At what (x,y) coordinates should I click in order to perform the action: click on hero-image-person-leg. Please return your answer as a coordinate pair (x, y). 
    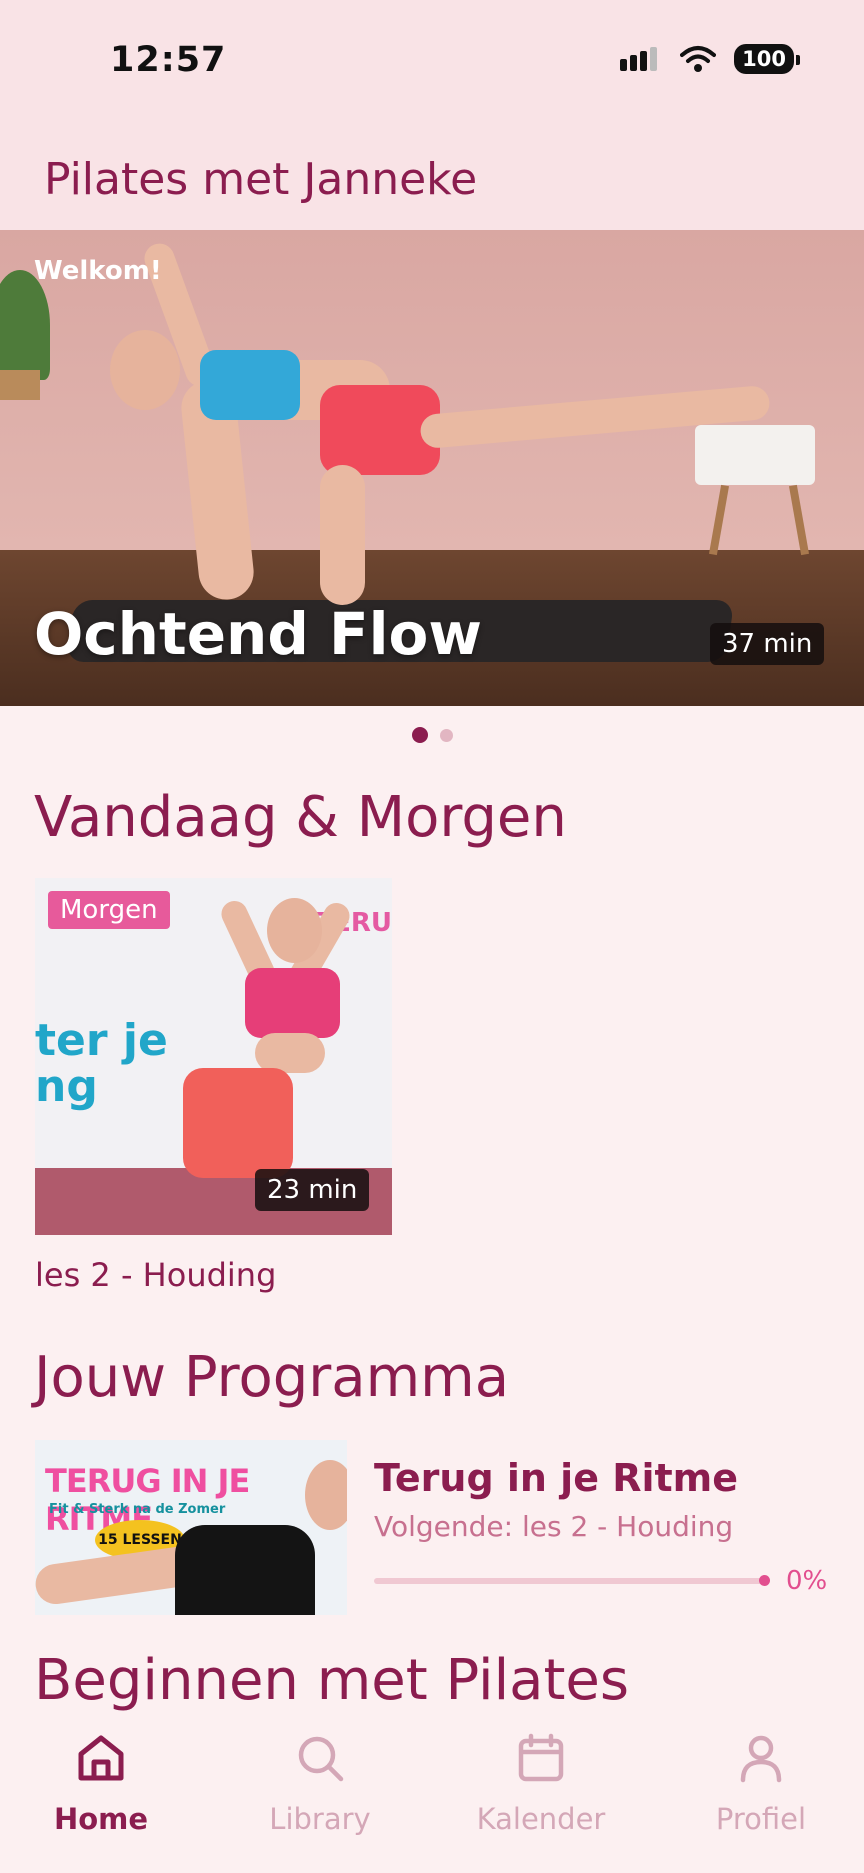
    Looking at the image, I should click on (342, 535).